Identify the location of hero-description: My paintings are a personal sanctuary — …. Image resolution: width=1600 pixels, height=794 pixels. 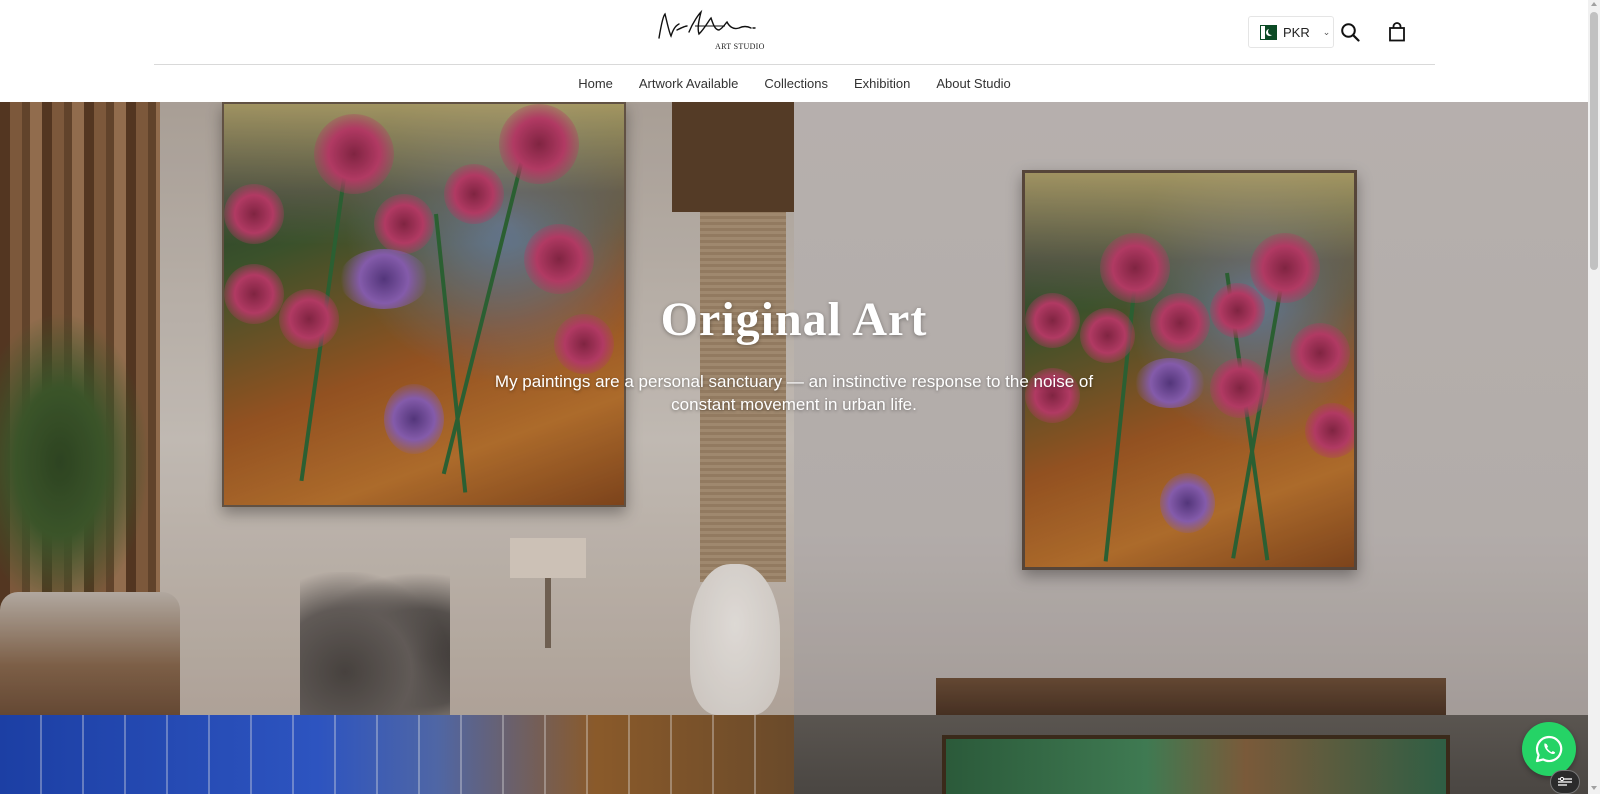
(794, 393).